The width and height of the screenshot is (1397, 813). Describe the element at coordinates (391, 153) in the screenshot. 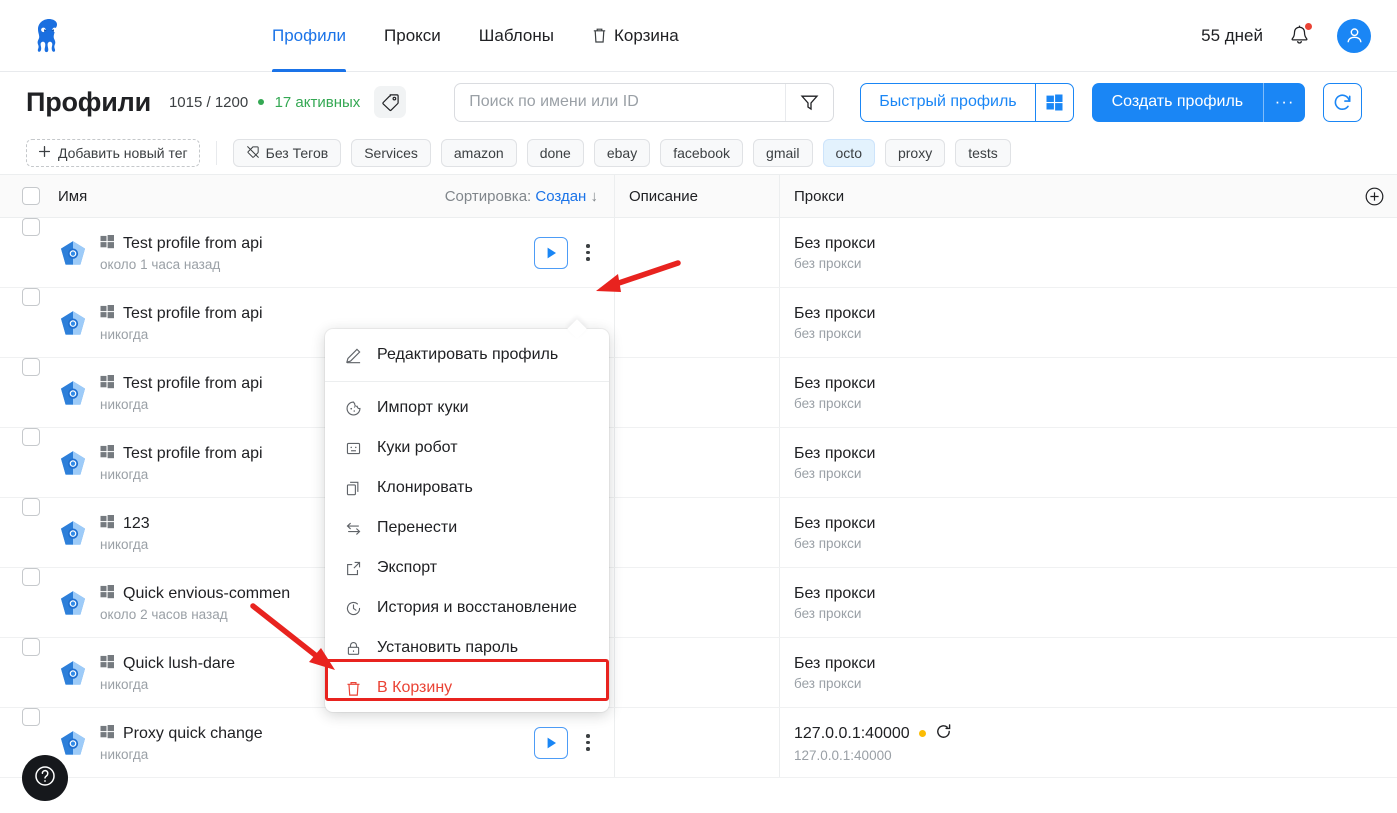

I see `tag-chip-services: Services` at that location.